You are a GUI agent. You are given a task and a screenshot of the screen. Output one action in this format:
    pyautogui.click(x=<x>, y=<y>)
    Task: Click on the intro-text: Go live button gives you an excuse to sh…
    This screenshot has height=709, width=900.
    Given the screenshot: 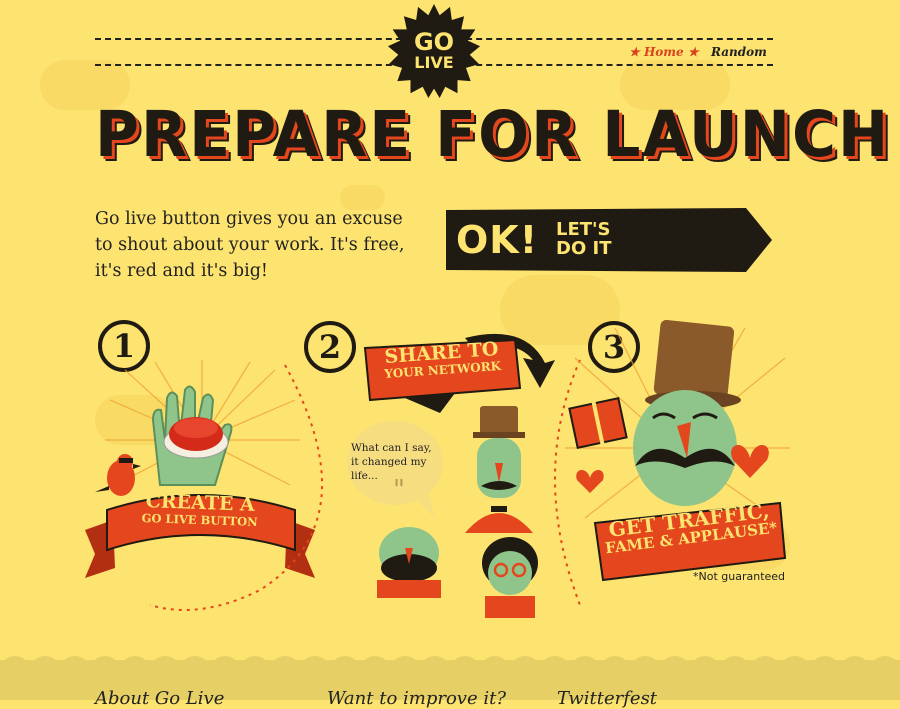 What is the action you would take?
    pyautogui.click(x=250, y=245)
    